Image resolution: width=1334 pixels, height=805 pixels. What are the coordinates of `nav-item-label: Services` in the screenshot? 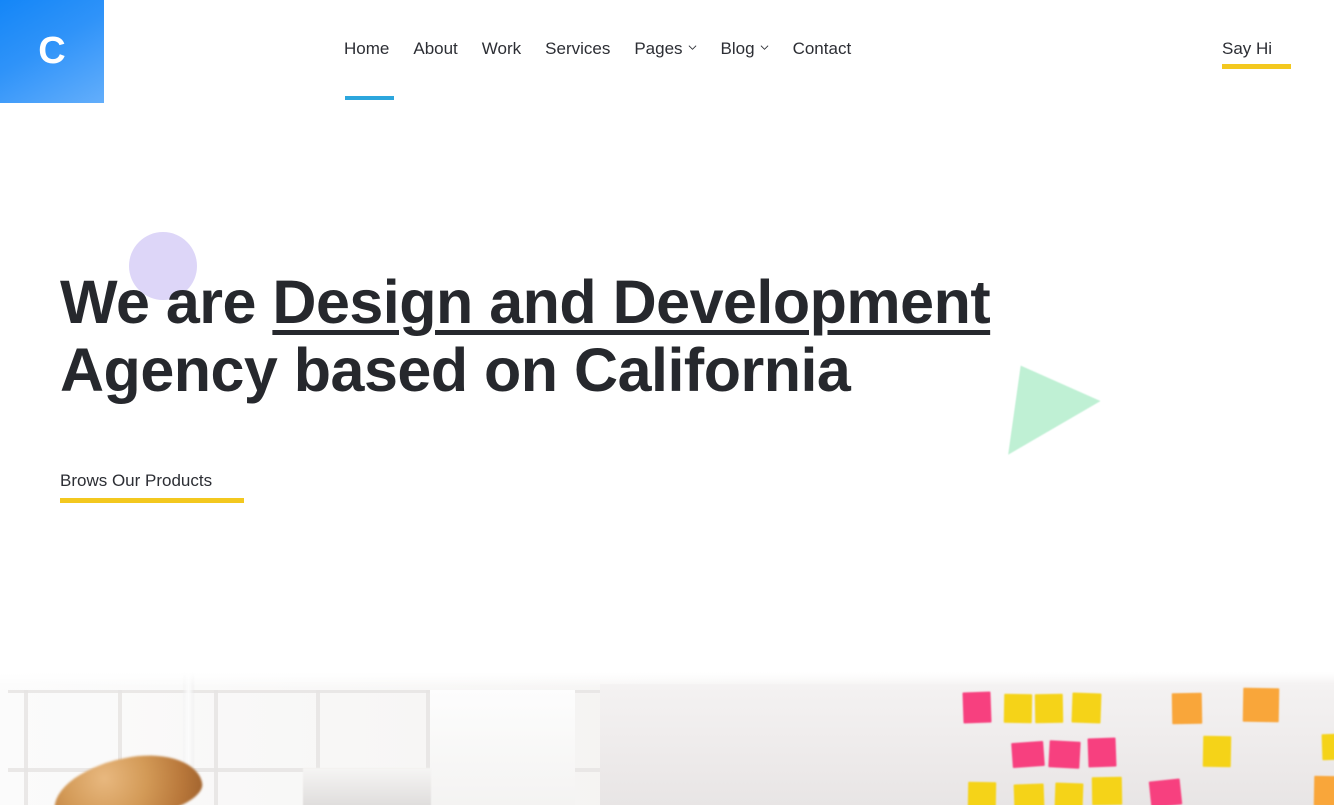 It's located at (578, 48).